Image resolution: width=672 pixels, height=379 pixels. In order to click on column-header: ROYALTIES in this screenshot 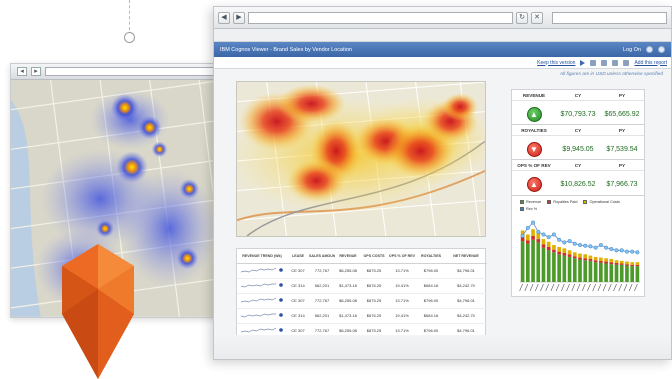, I will do `click(431, 256)`.